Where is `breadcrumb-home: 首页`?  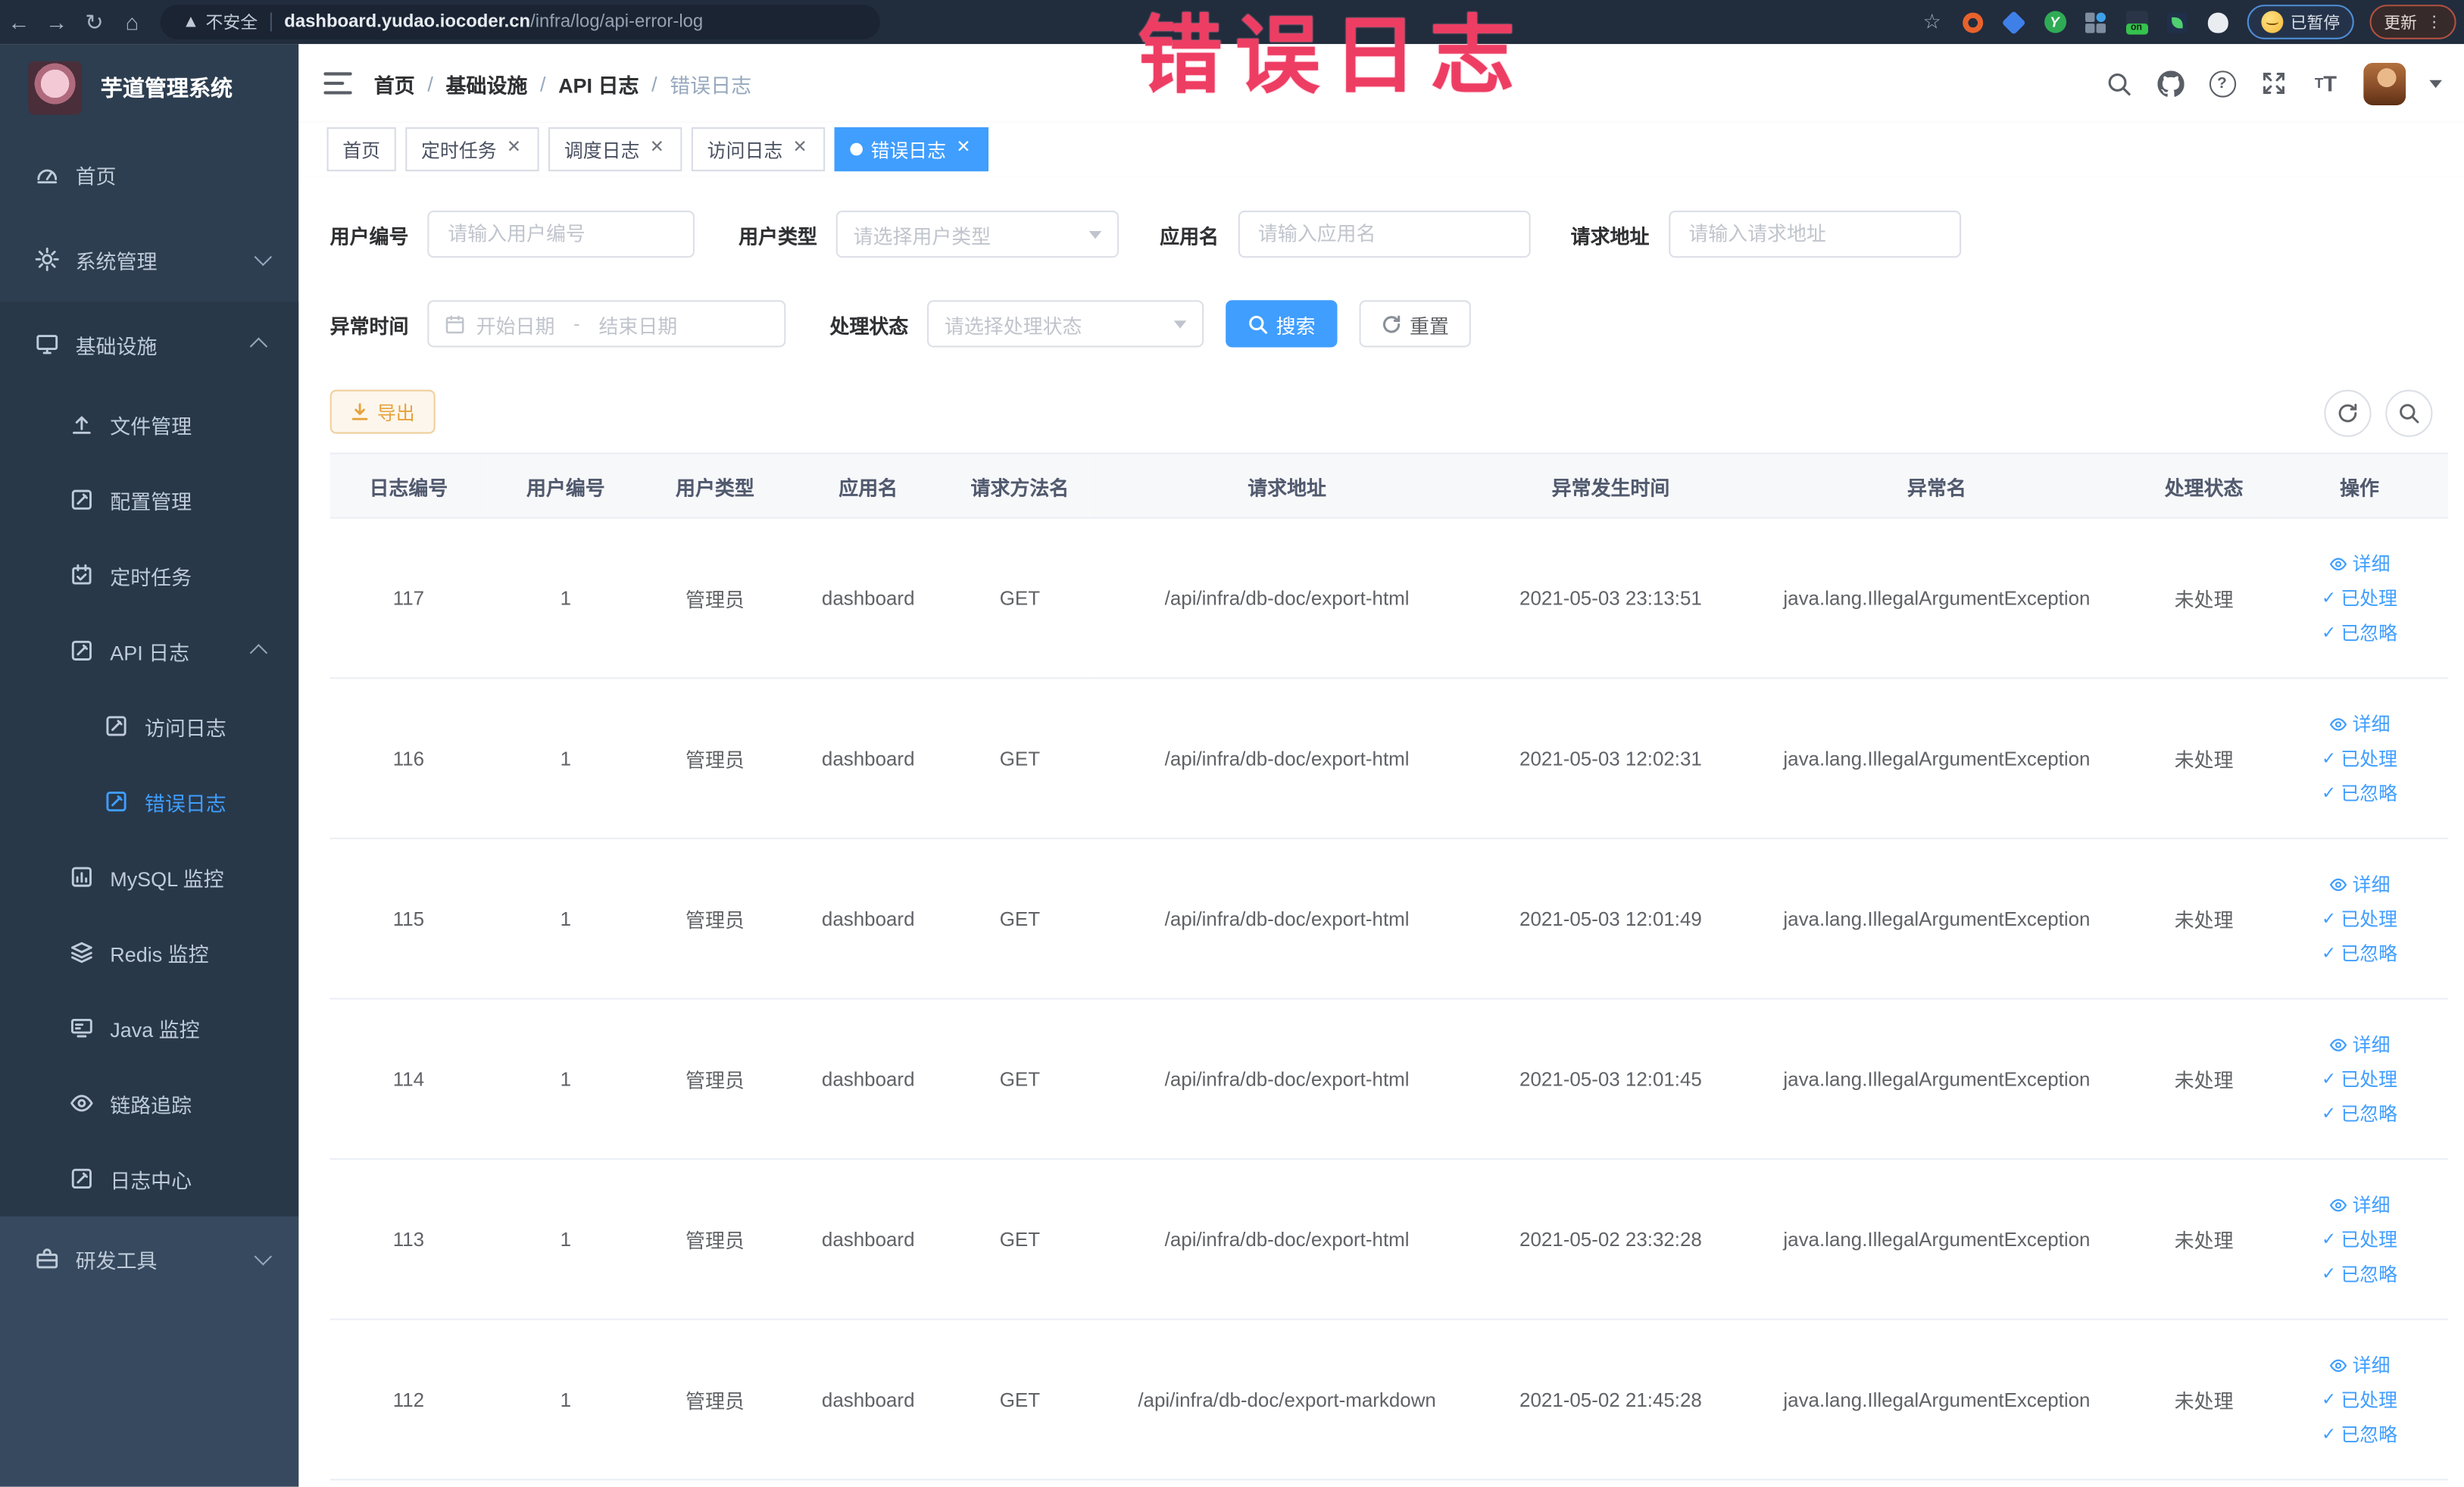
breadcrumb-home: 首页 is located at coordinates (394, 83).